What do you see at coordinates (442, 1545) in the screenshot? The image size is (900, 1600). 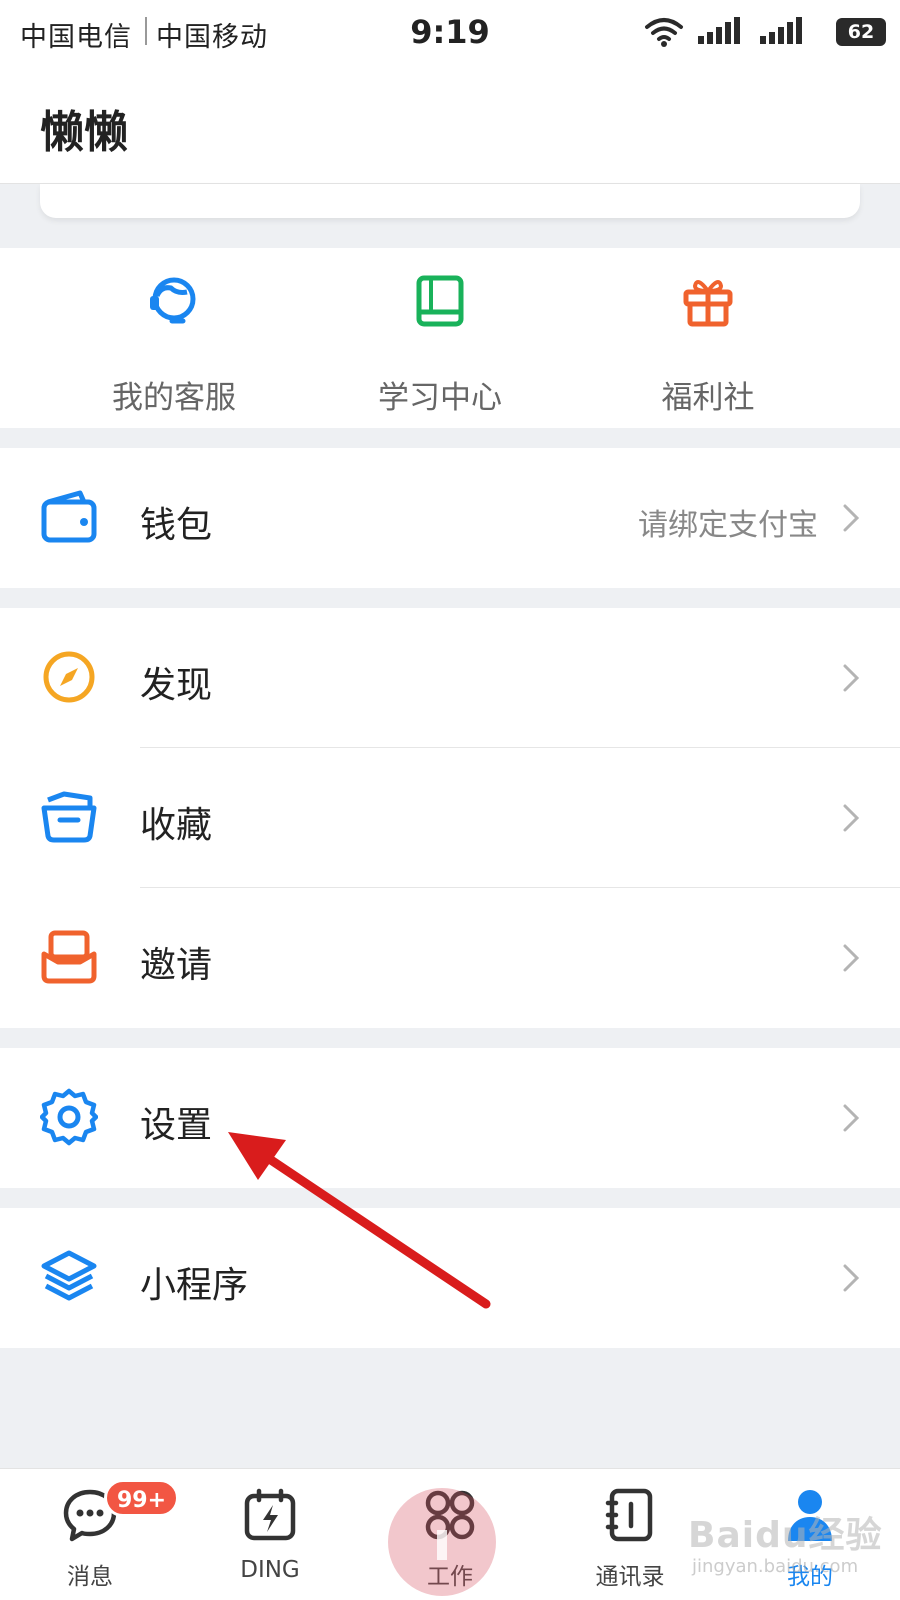 I see `tap-indicator-stem` at bounding box center [442, 1545].